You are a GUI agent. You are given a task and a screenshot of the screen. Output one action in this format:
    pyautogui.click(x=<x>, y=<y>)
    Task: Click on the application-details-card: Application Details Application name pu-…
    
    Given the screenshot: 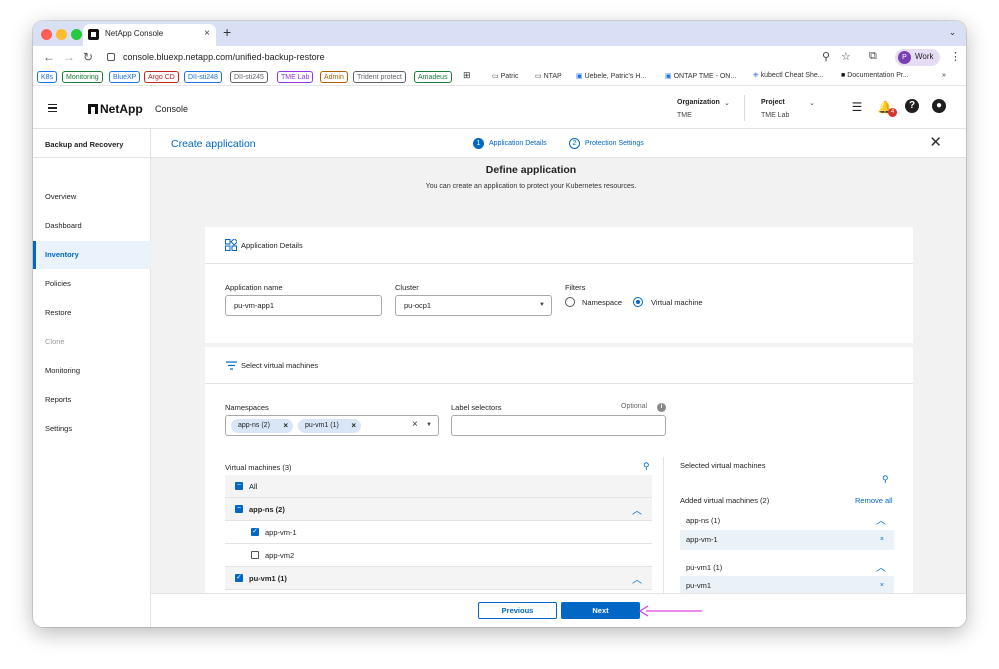 What is the action you would take?
    pyautogui.click(x=559, y=285)
    